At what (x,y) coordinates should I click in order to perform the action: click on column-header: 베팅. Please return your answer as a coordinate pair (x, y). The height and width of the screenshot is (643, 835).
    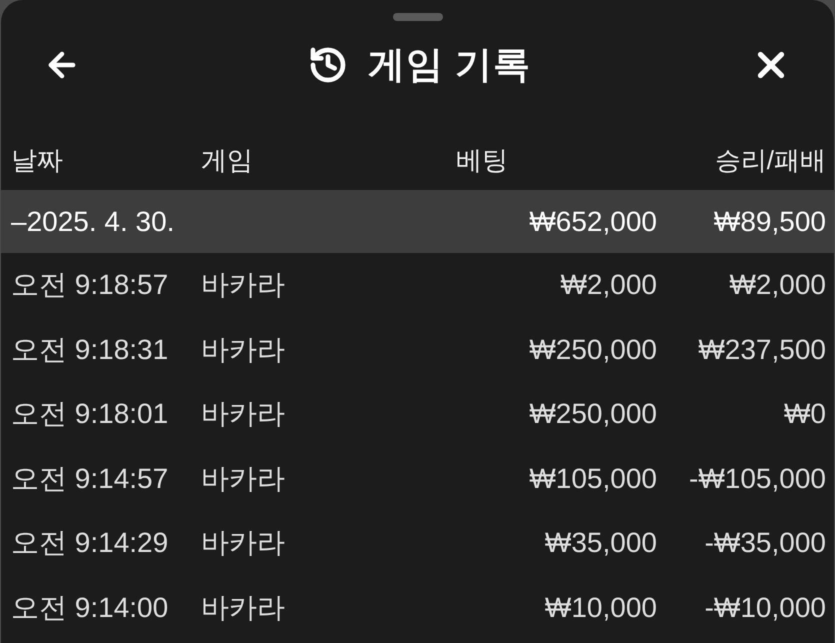
    Looking at the image, I should click on (482, 160).